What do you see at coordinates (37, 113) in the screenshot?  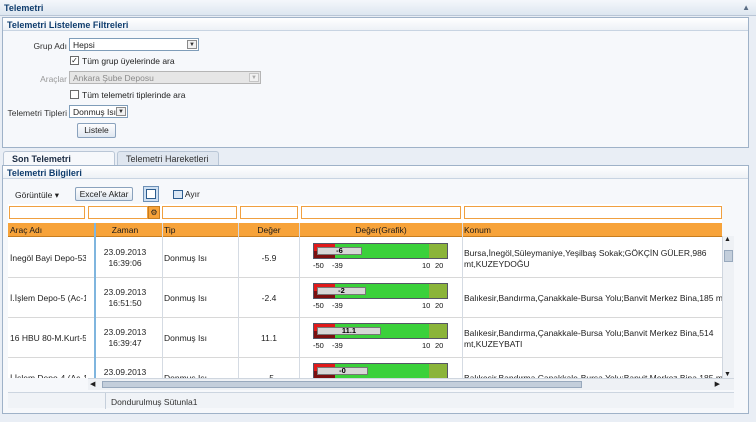 I see `tip-label: Telemetri Tipleri` at bounding box center [37, 113].